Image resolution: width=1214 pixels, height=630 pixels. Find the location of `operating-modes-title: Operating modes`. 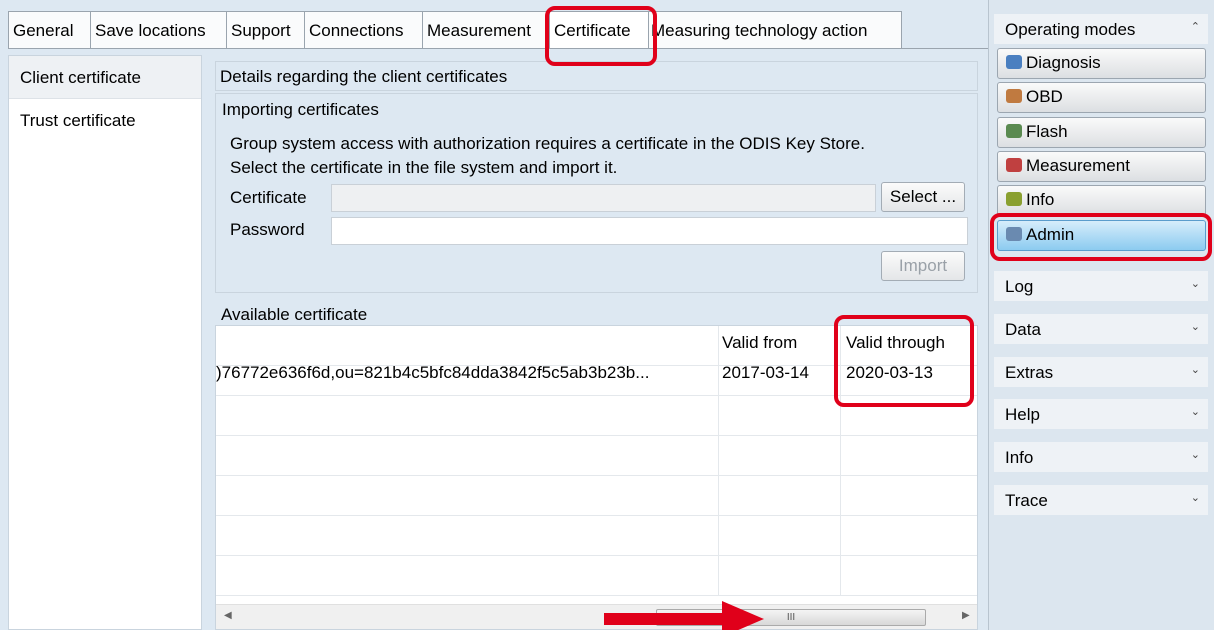

operating-modes-title: Operating modes is located at coordinates (1070, 29).